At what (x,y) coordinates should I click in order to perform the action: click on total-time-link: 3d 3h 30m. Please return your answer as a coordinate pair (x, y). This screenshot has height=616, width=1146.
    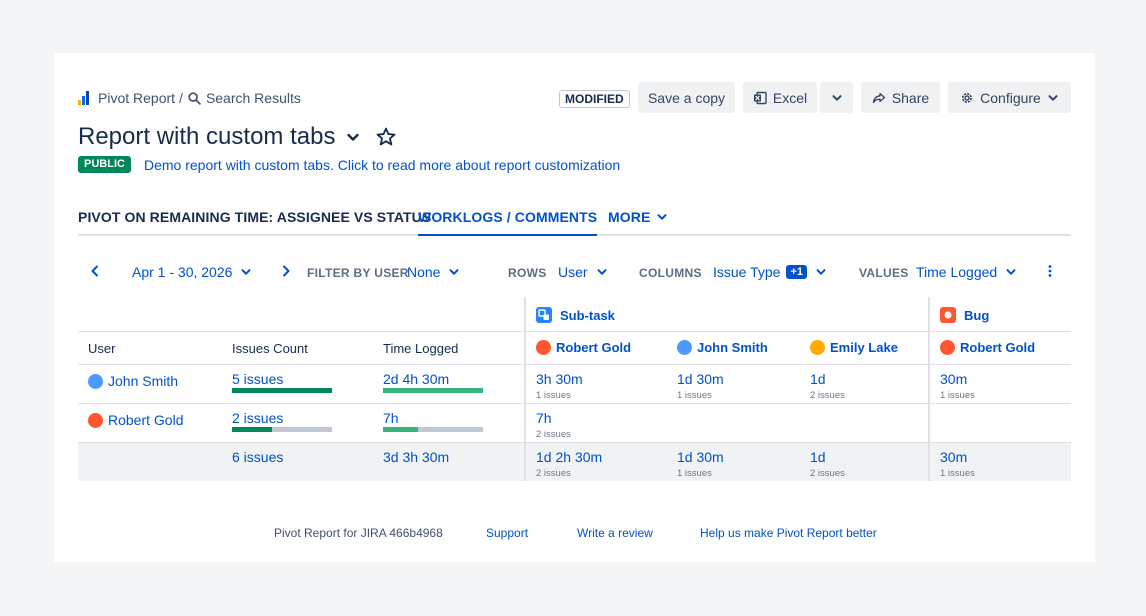
    Looking at the image, I should click on (416, 457).